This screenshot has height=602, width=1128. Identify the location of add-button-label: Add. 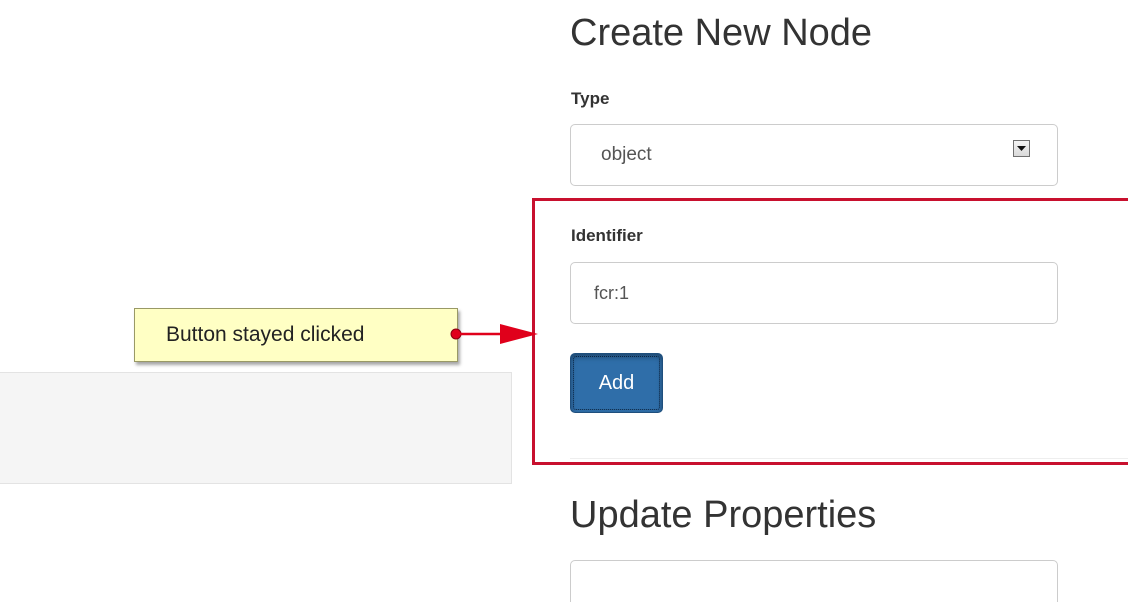
(616, 382).